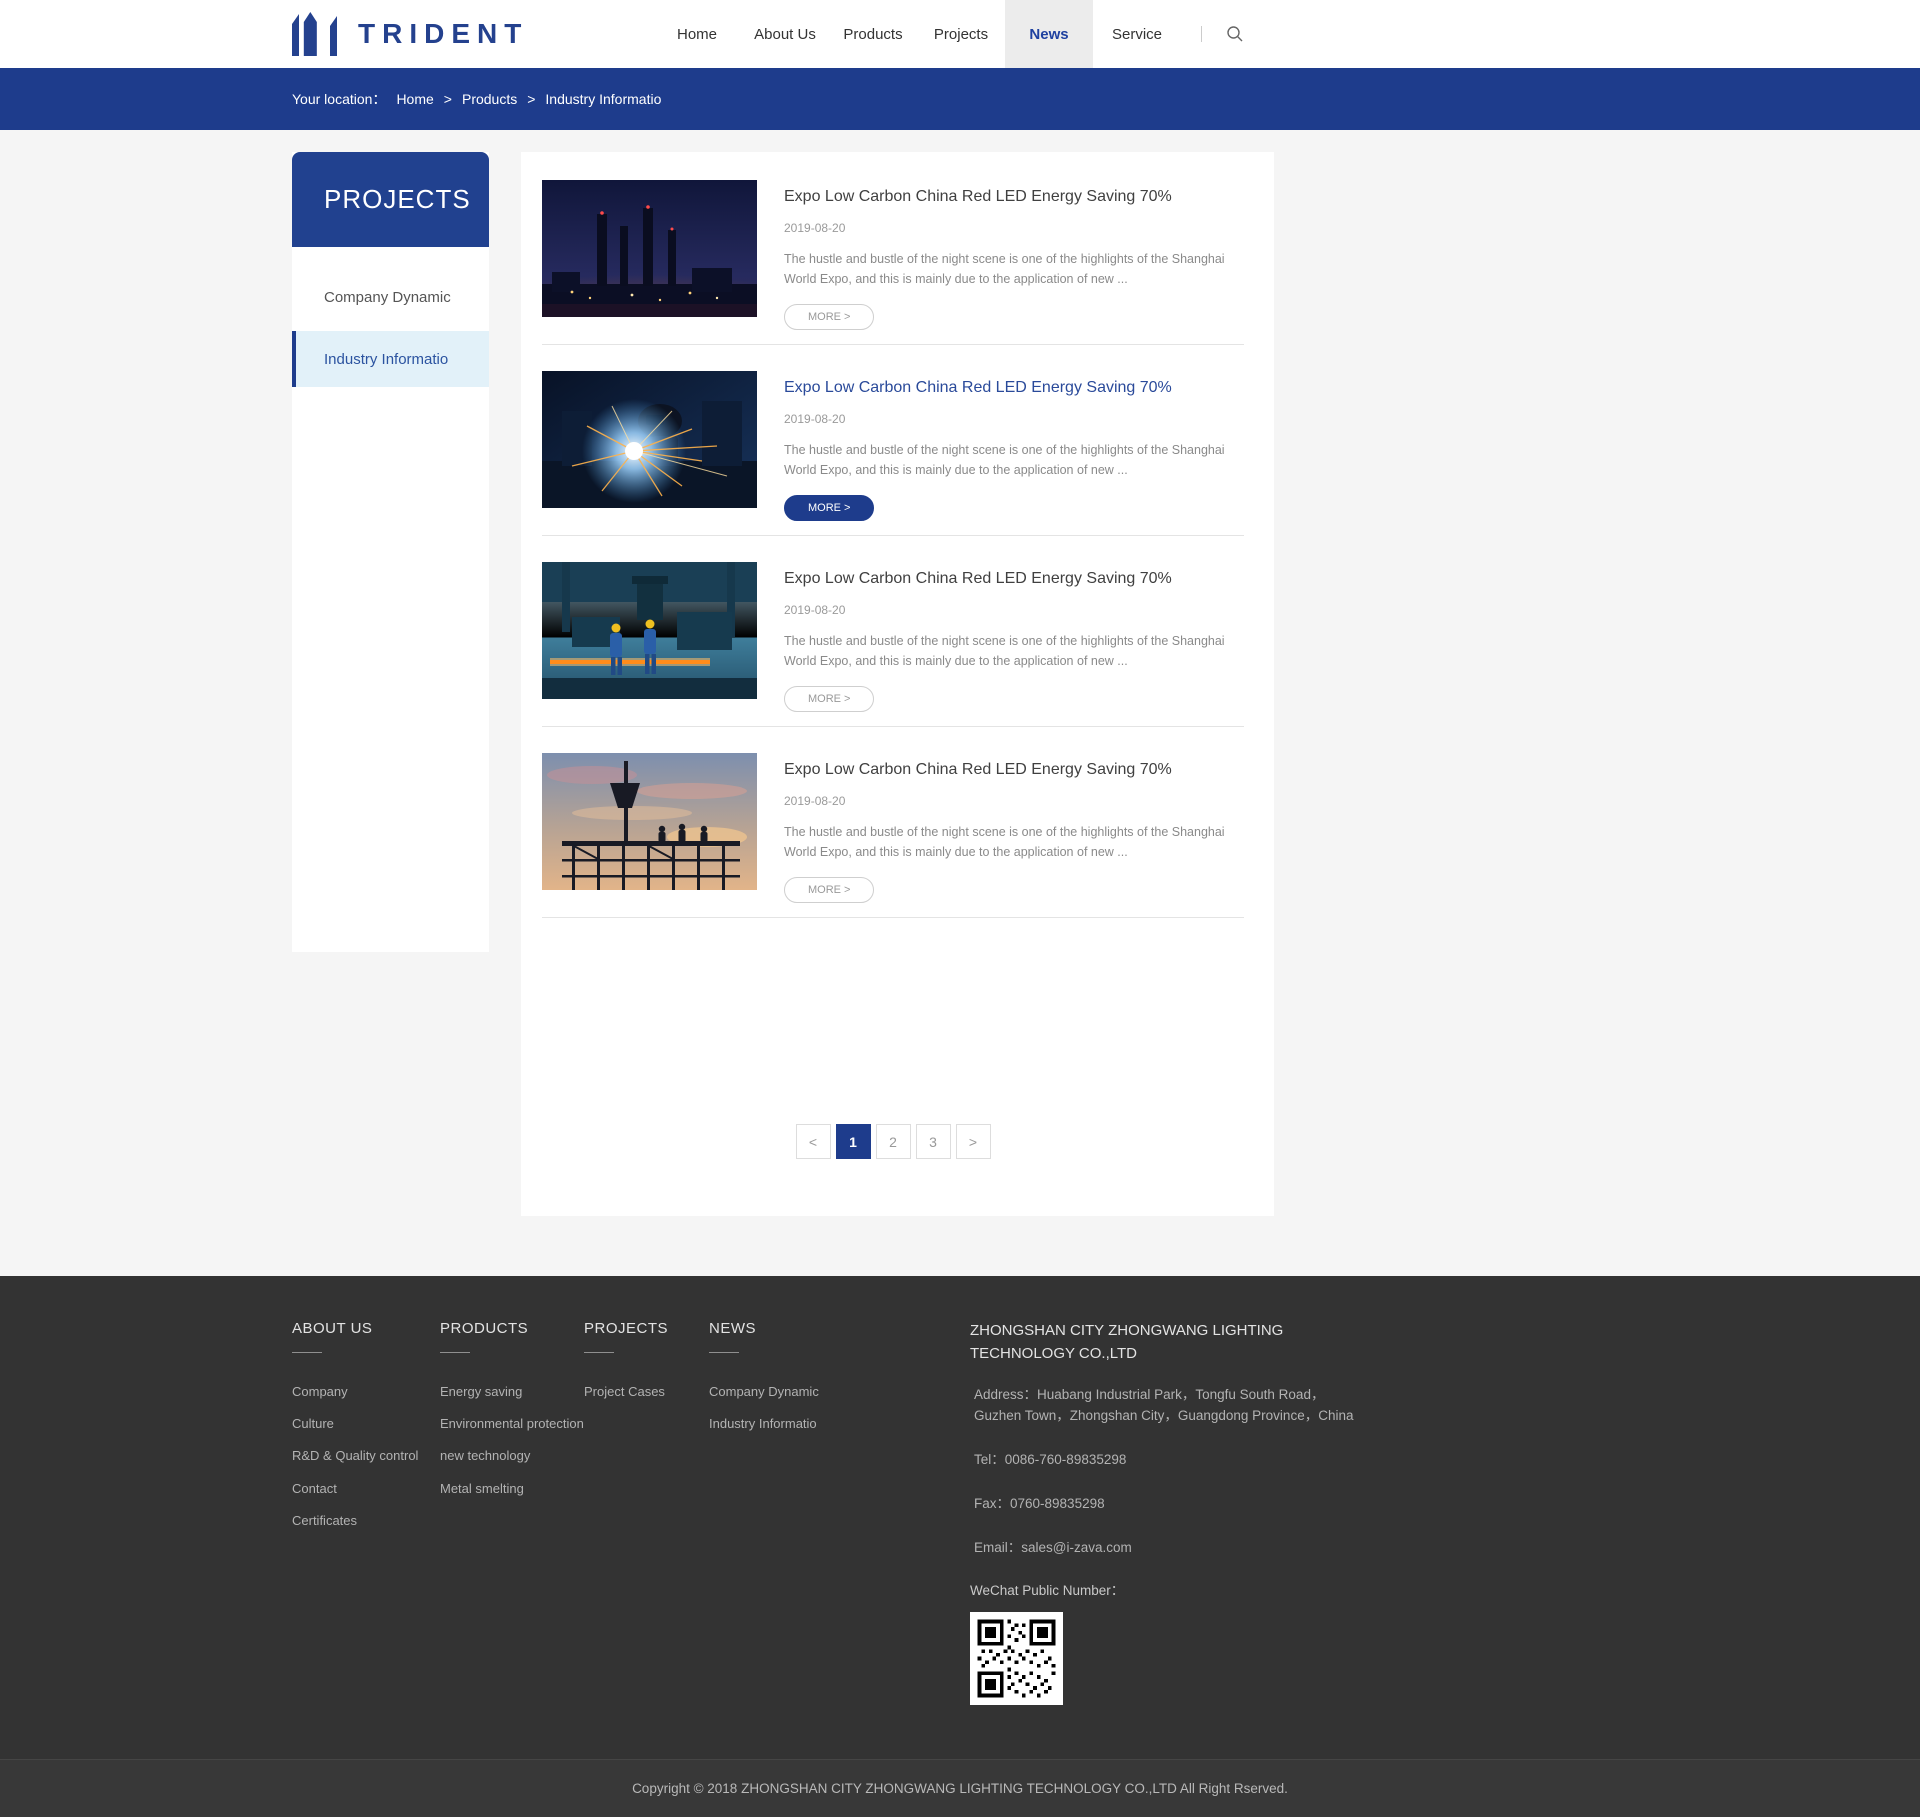 The image size is (1920, 1817). What do you see at coordinates (1016, 1658) in the screenshot?
I see `wechat-qr-code` at bounding box center [1016, 1658].